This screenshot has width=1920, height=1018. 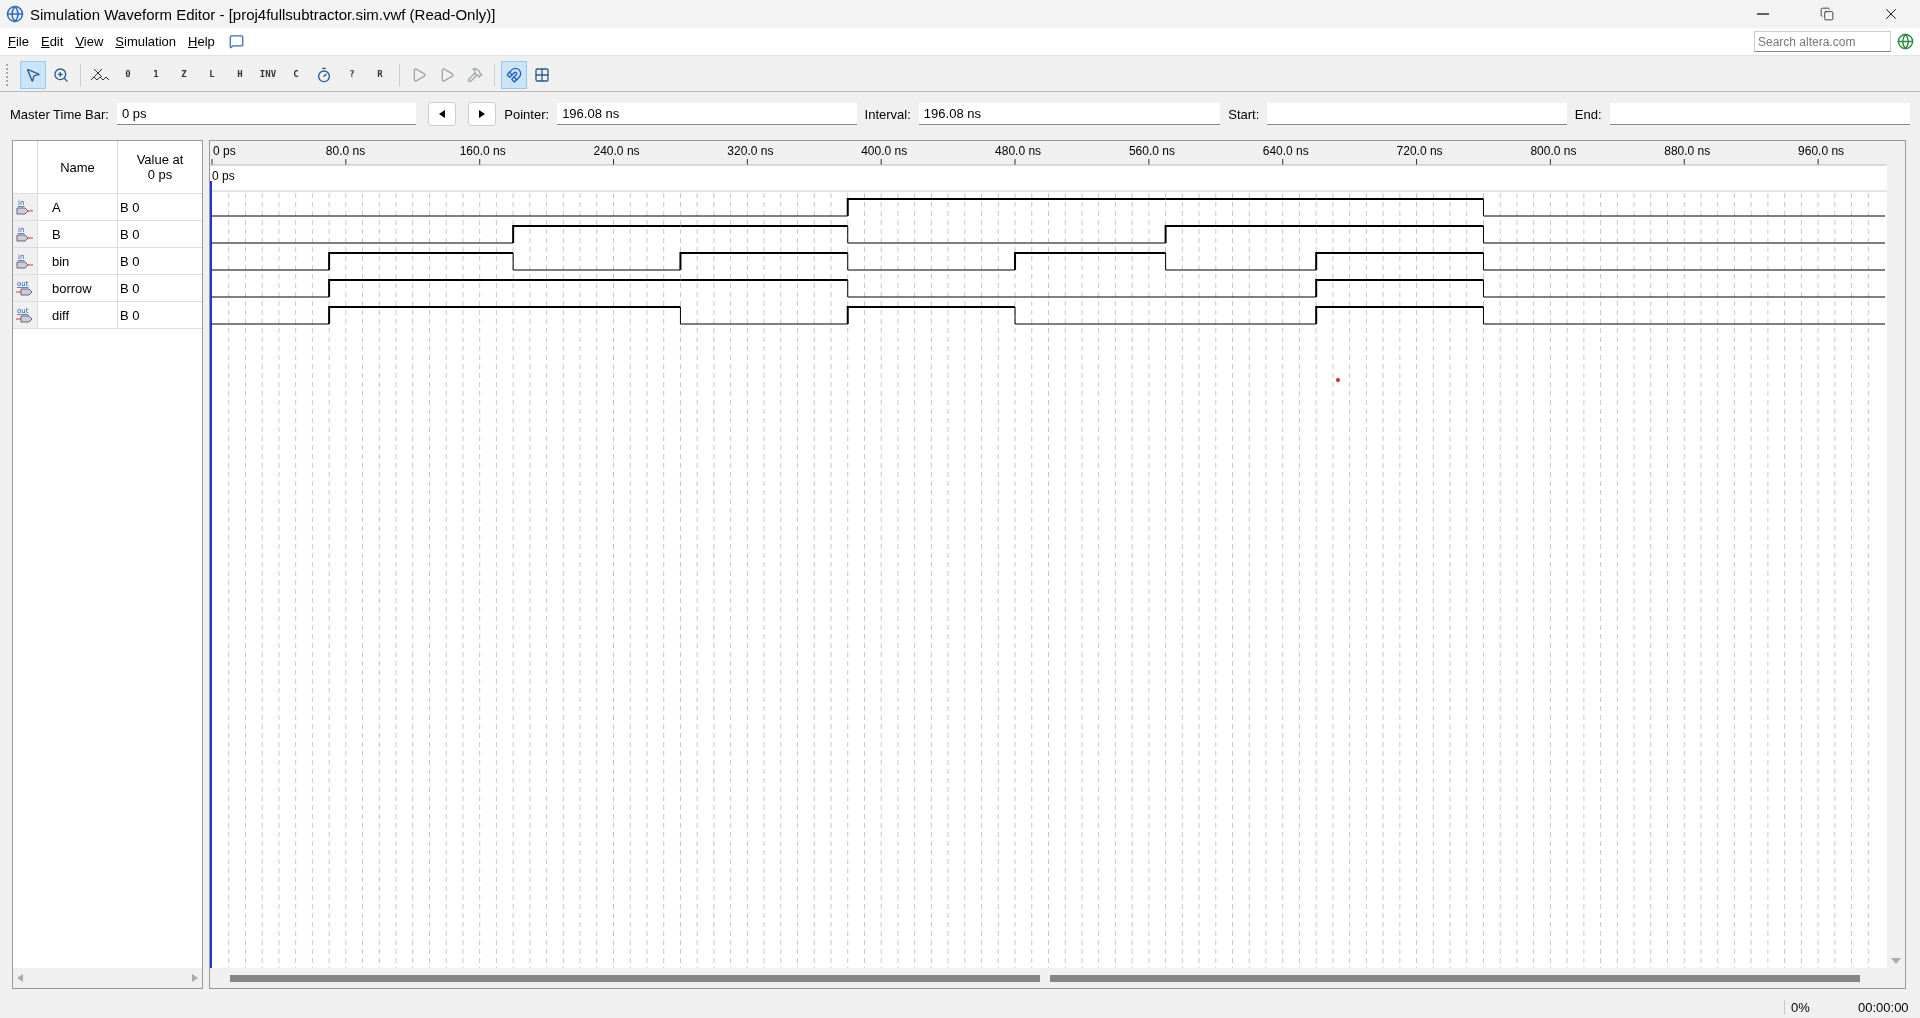 I want to click on menu-item: View, so click(x=89, y=41).